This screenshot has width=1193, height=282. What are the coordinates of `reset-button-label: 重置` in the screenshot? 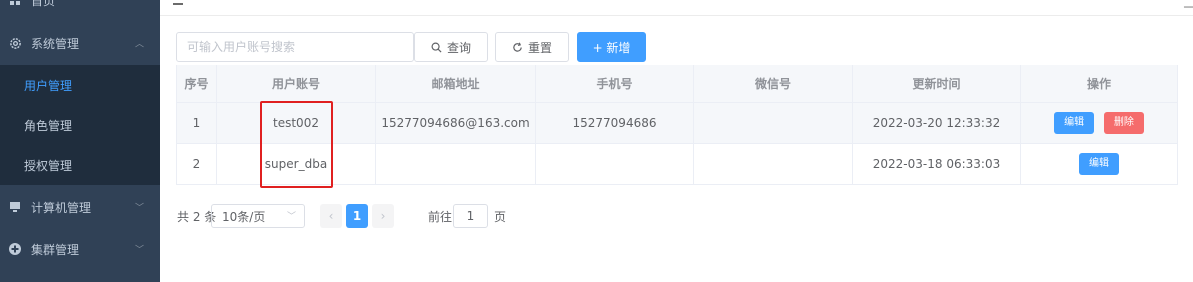 It's located at (539, 47).